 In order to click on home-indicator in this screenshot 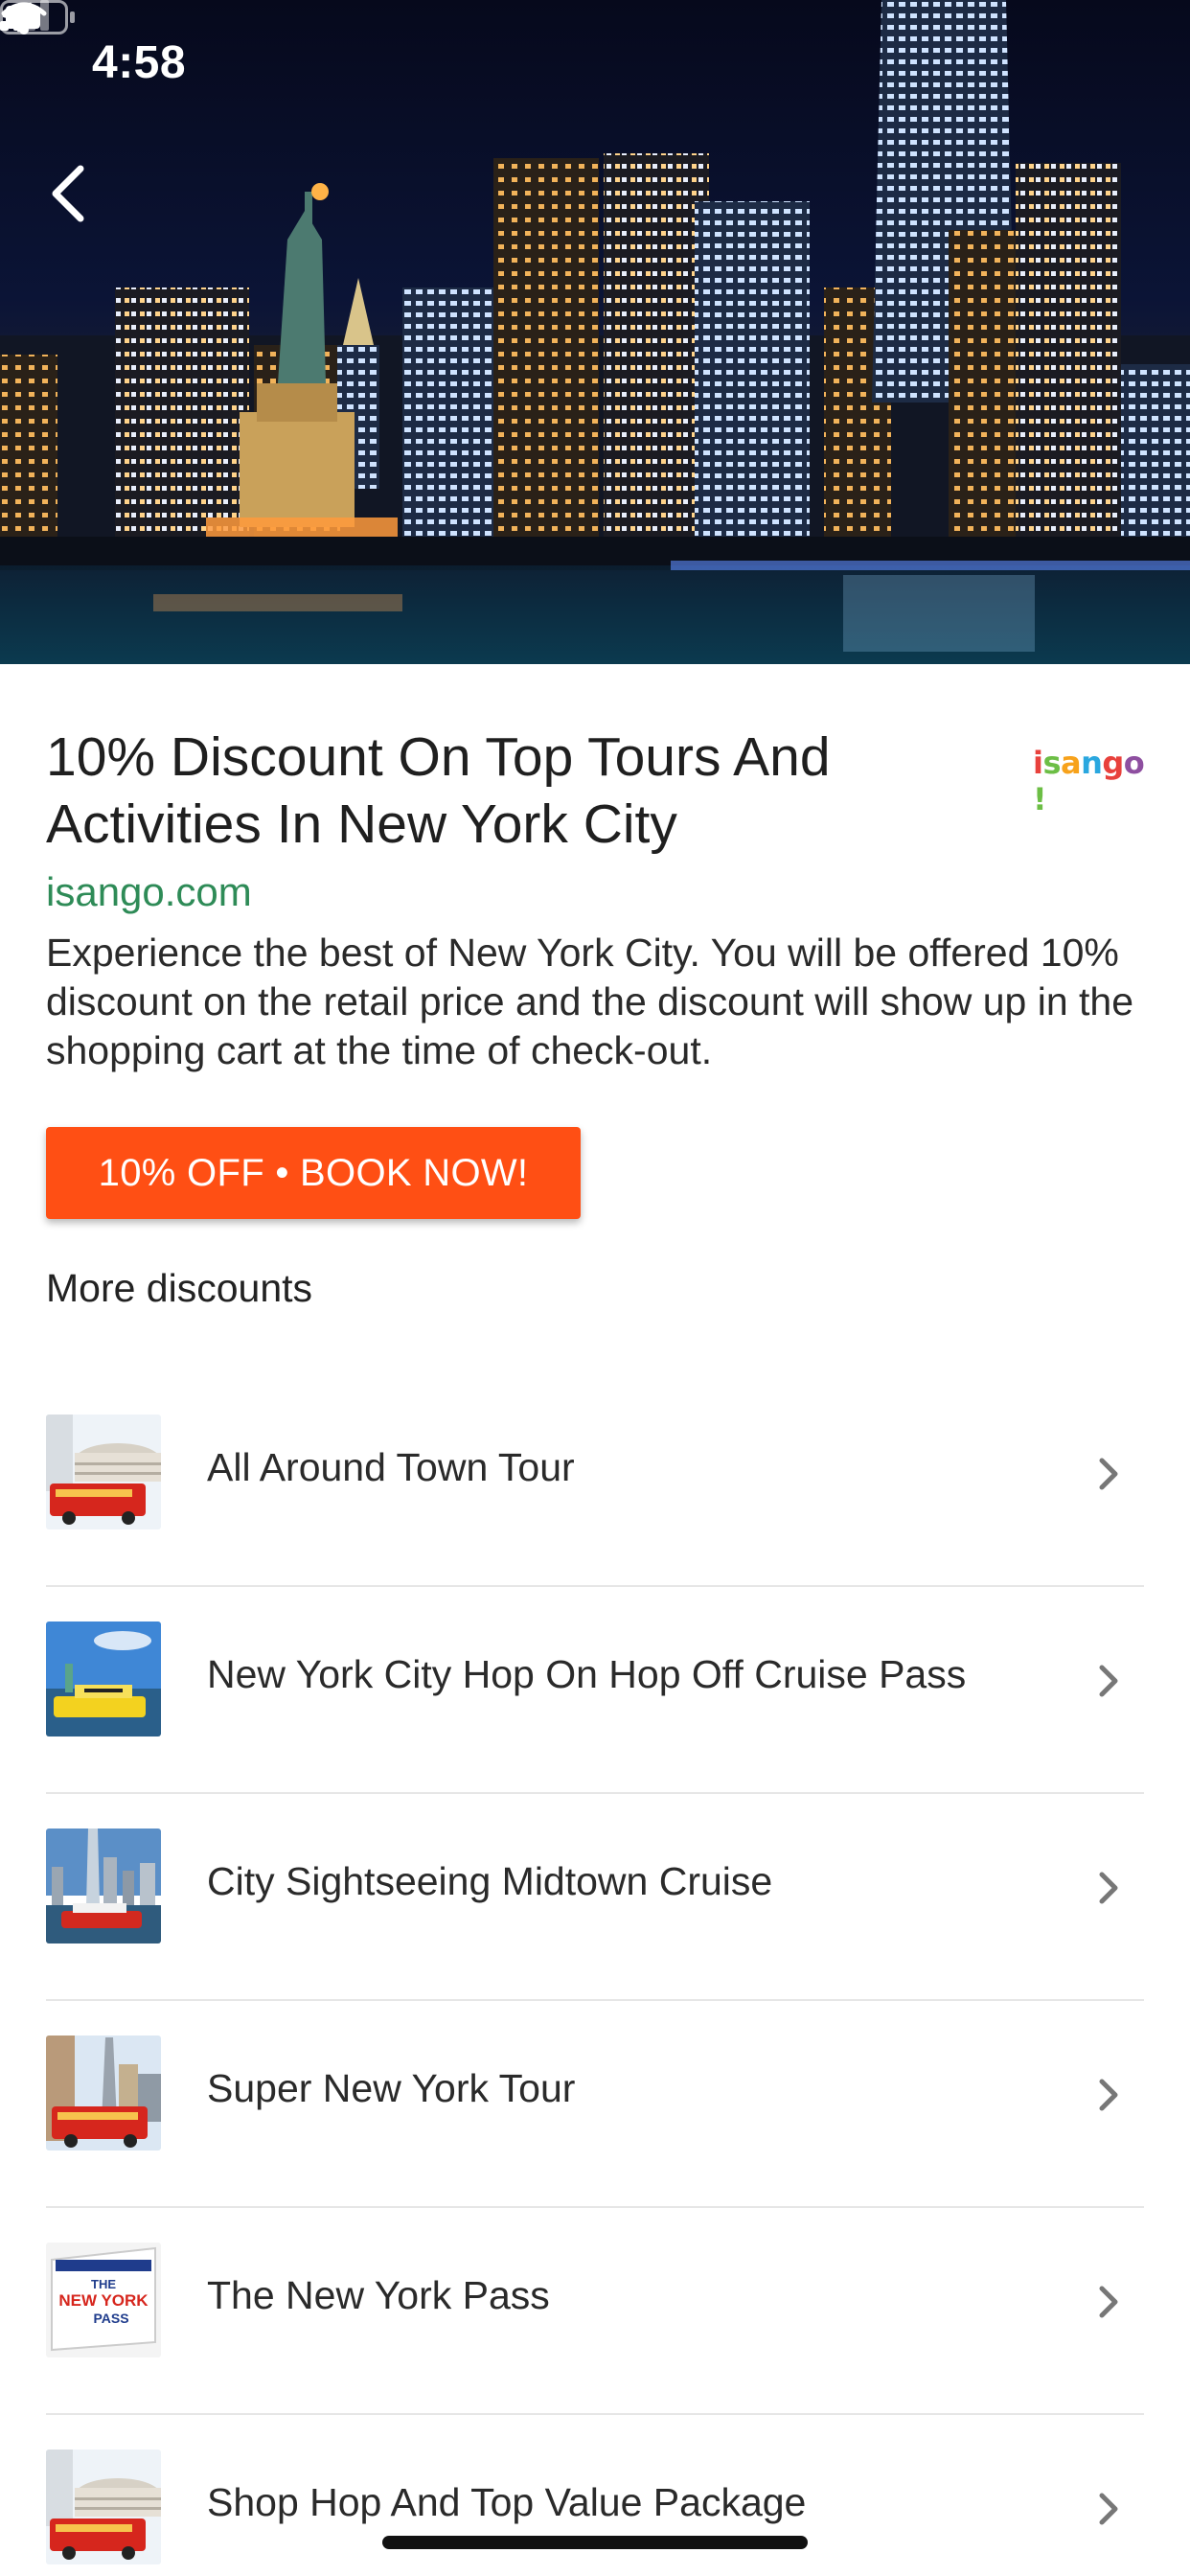, I will do `click(595, 2542)`.